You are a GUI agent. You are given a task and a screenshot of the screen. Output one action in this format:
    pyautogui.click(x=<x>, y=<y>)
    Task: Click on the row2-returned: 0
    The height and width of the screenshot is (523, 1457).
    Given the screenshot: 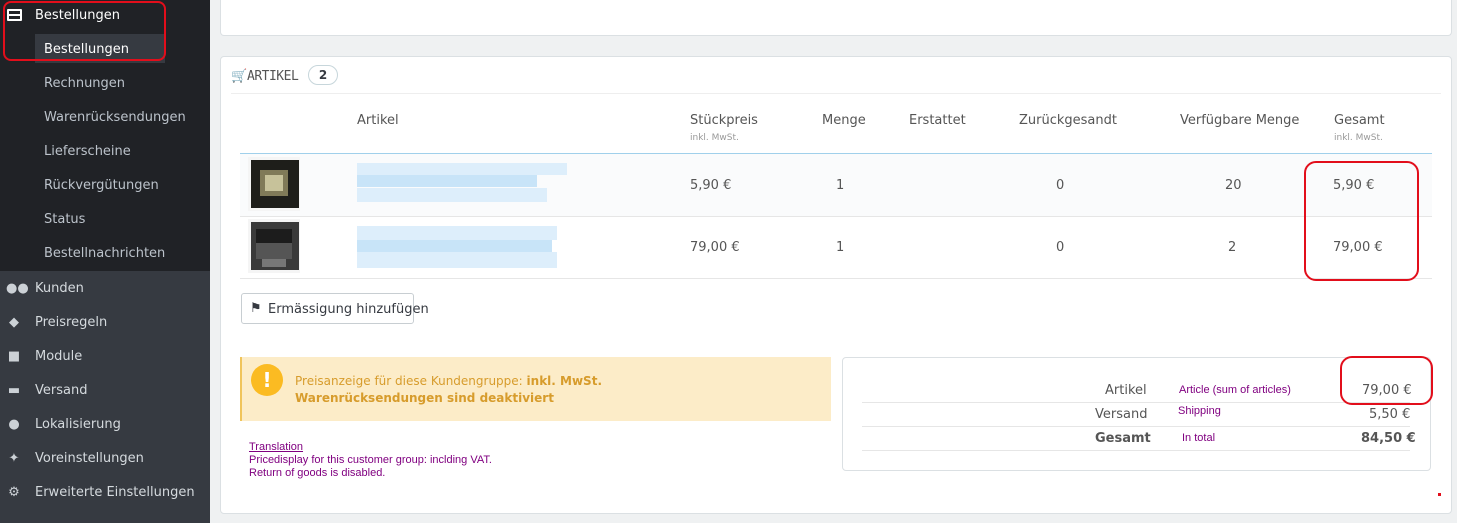 What is the action you would take?
    pyautogui.click(x=1060, y=247)
    